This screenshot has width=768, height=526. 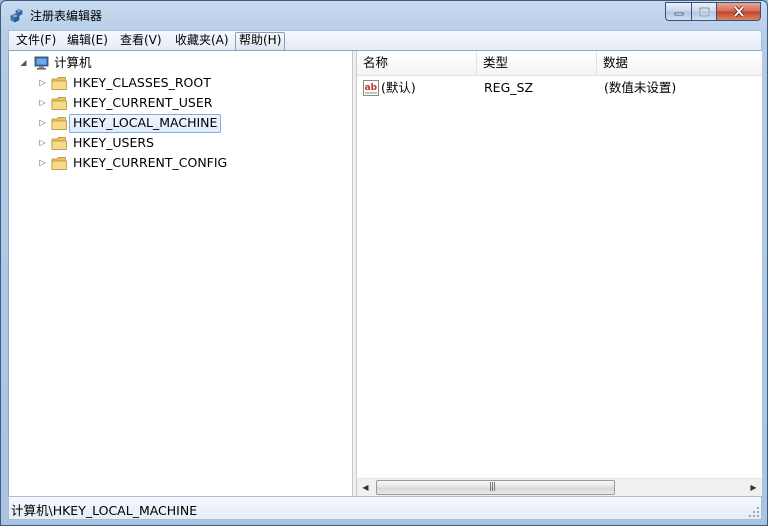 I want to click on tree-item-label: HKEY_CURRENT_USER, so click(x=143, y=102).